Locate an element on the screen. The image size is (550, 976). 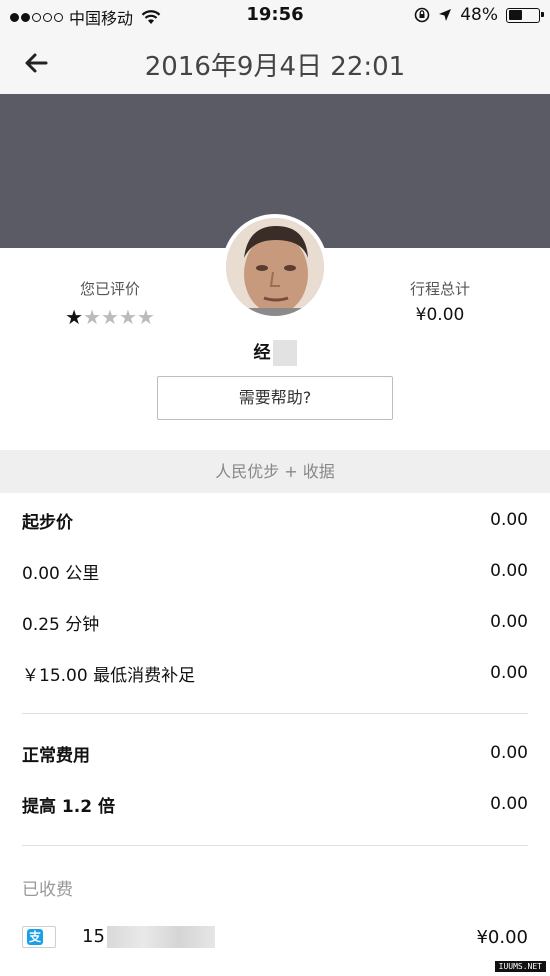
fare-row: 提高 1.2 倍 0.00 is located at coordinates (275, 804).